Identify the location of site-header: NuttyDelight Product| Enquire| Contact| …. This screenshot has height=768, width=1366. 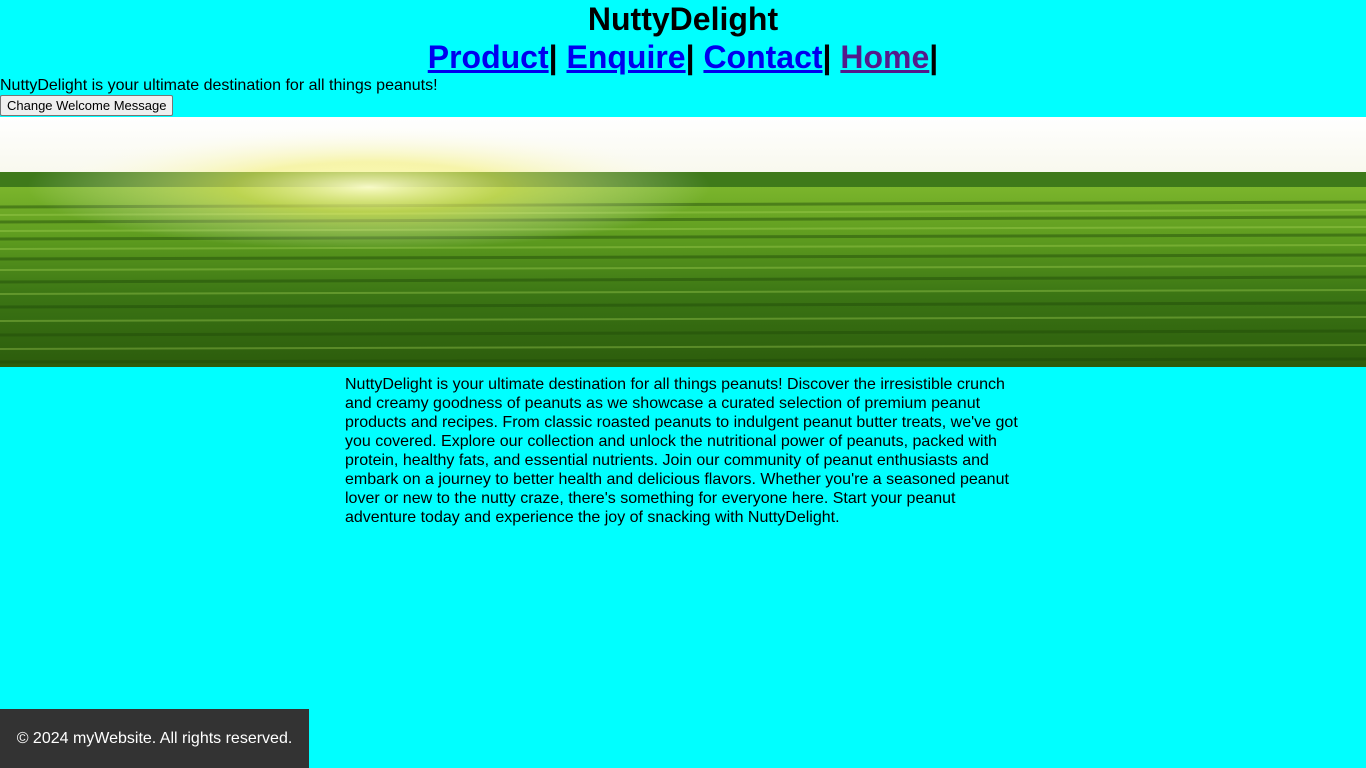
(683, 38).